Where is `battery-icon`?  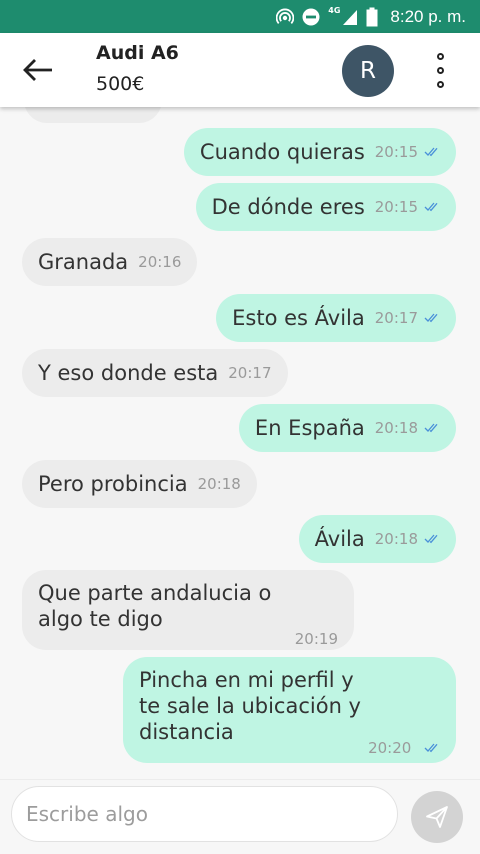 battery-icon is located at coordinates (372, 16).